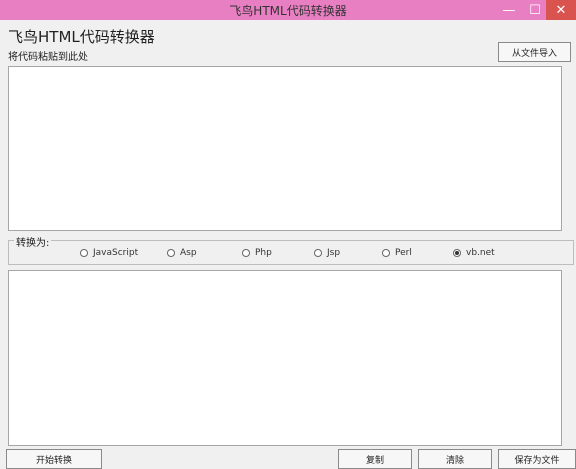 The width and height of the screenshot is (576, 469). I want to click on maximize-icon: ☐, so click(535, 10).